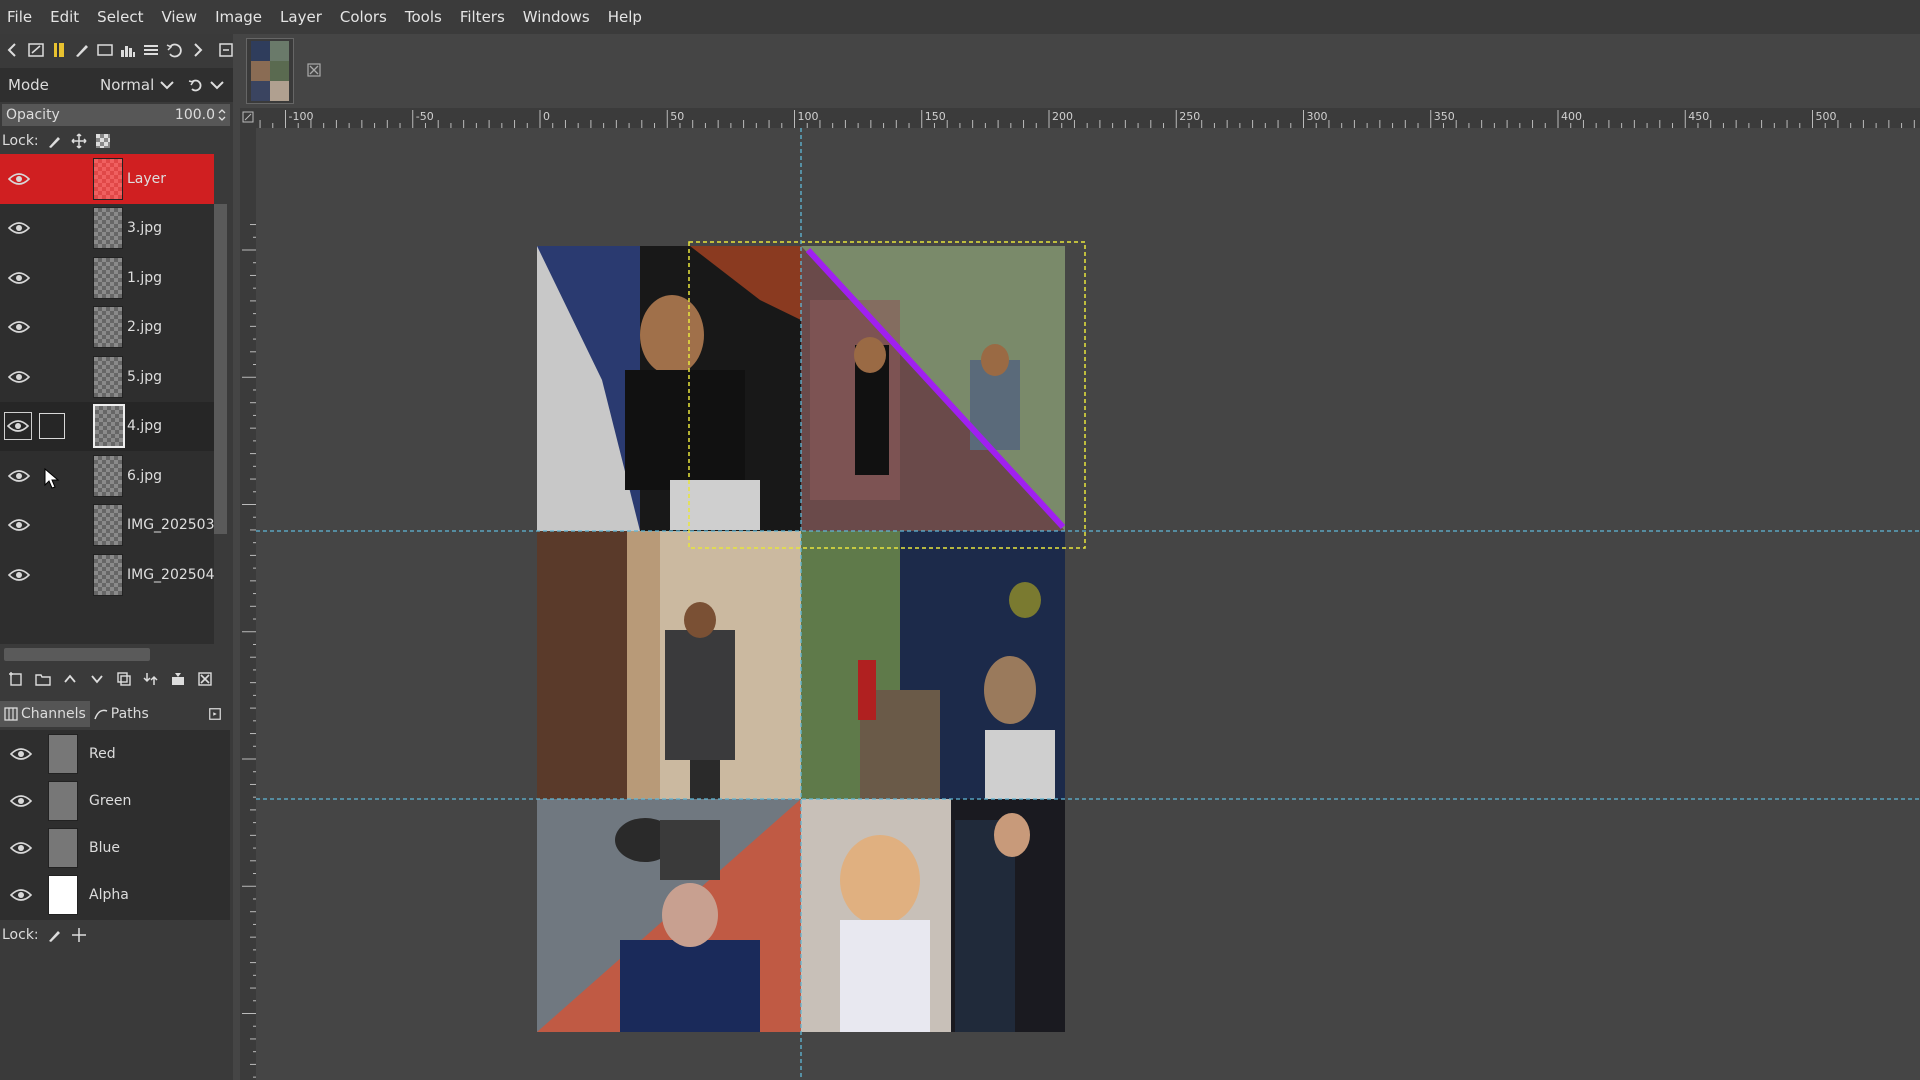  What do you see at coordinates (314, 70) in the screenshot?
I see `close-icon` at bounding box center [314, 70].